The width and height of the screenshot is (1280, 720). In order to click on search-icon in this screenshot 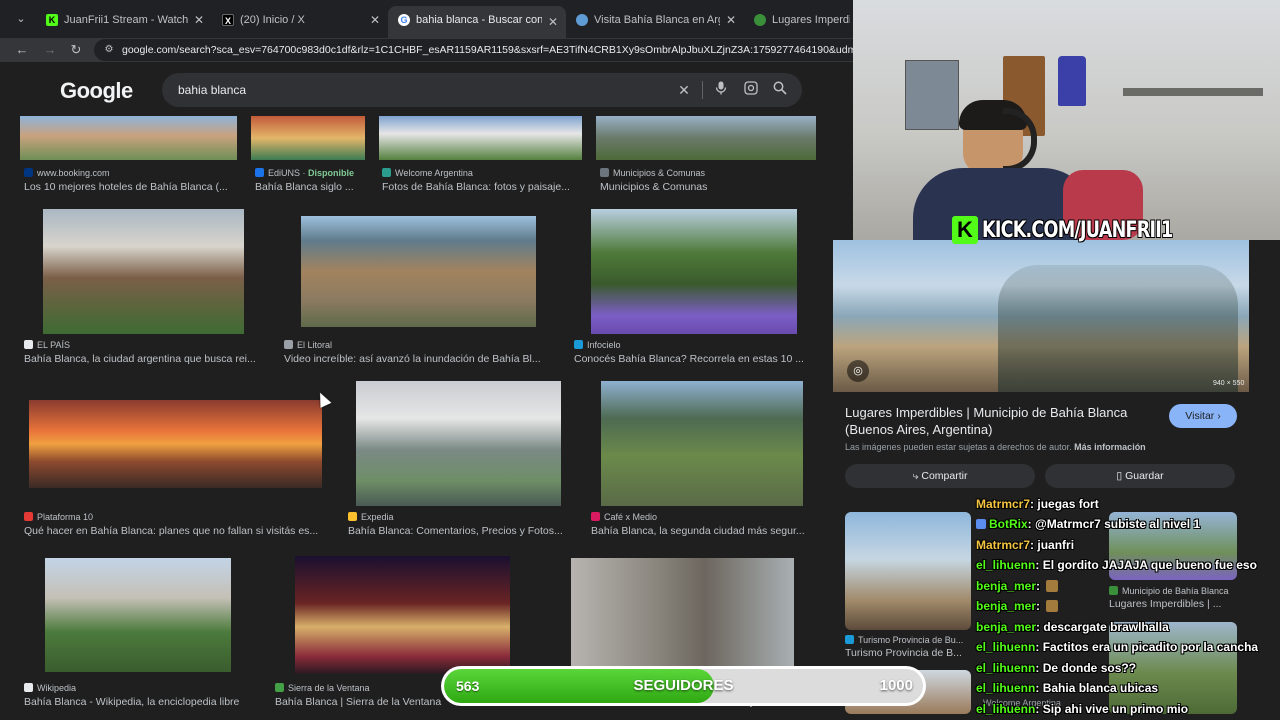, I will do `click(780, 90)`.